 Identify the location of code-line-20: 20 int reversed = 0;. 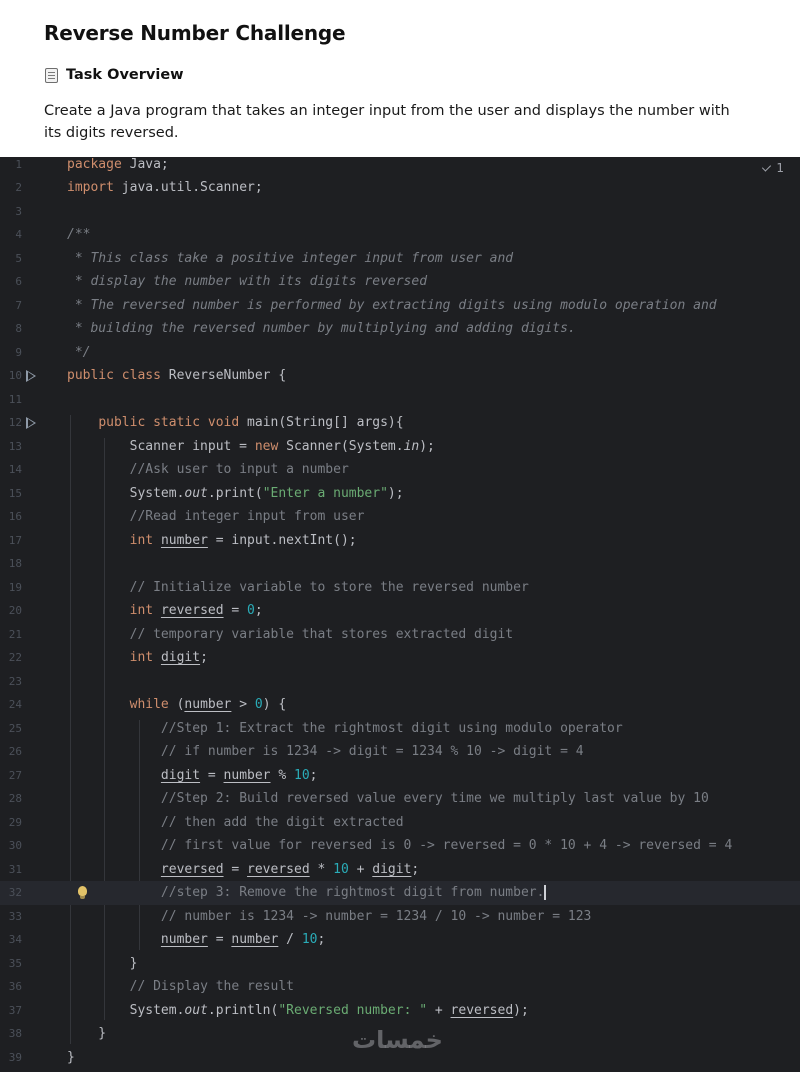
(400, 611).